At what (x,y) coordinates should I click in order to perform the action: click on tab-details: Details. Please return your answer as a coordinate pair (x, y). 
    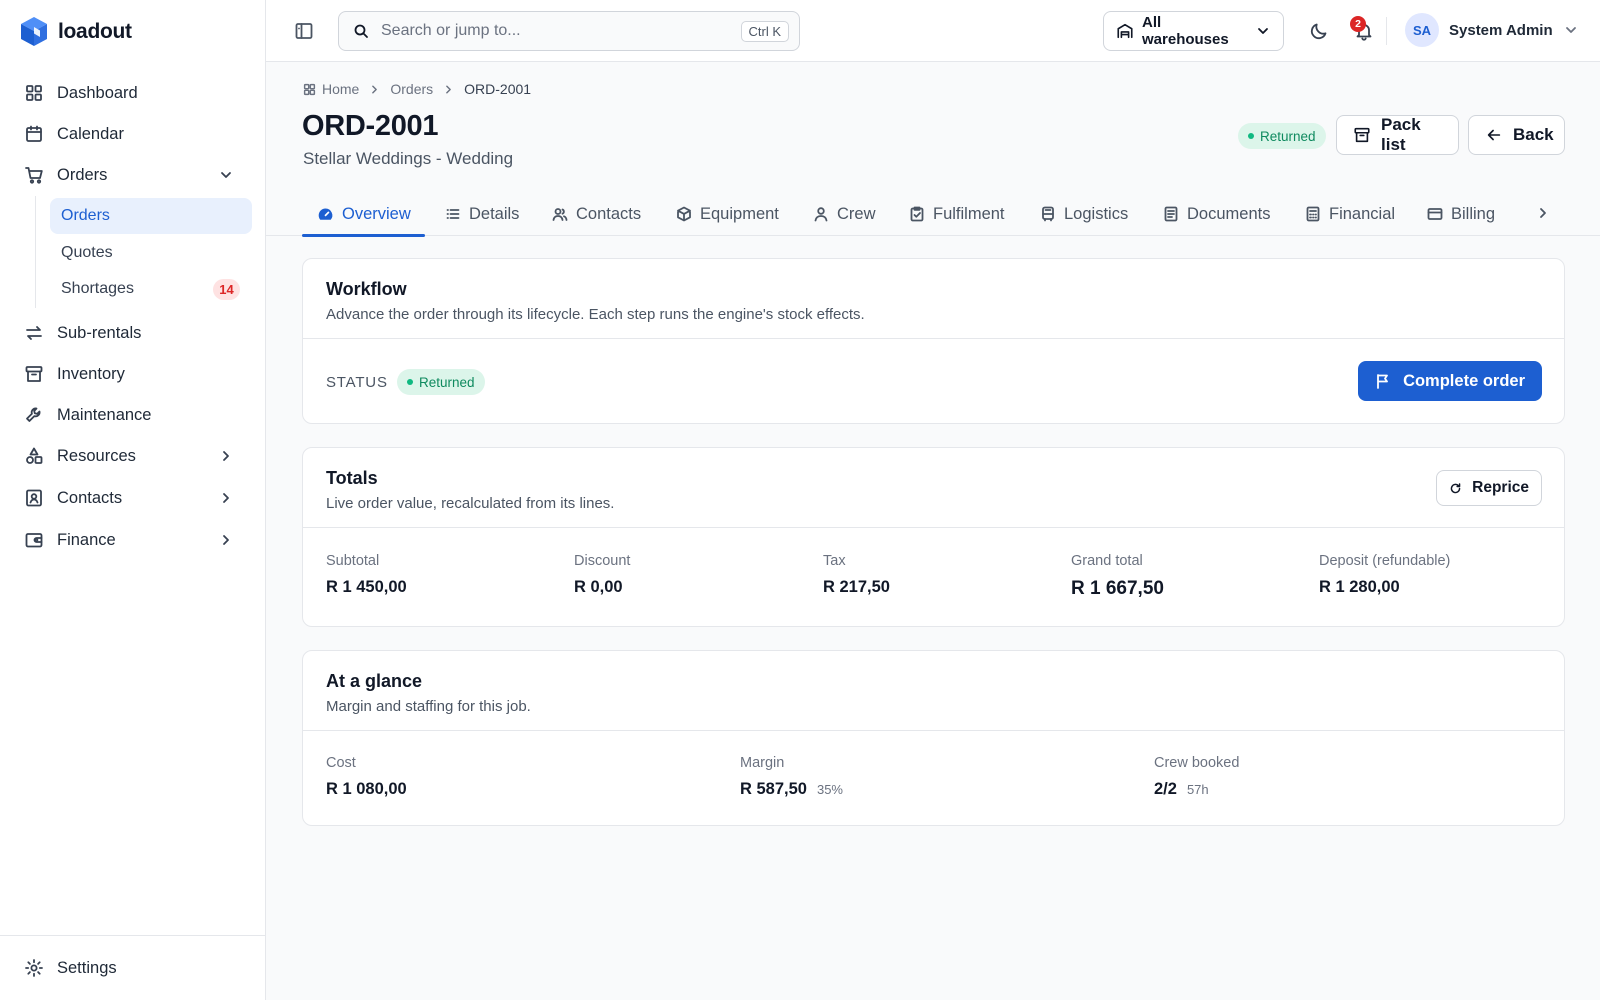
    Looking at the image, I should click on (482, 214).